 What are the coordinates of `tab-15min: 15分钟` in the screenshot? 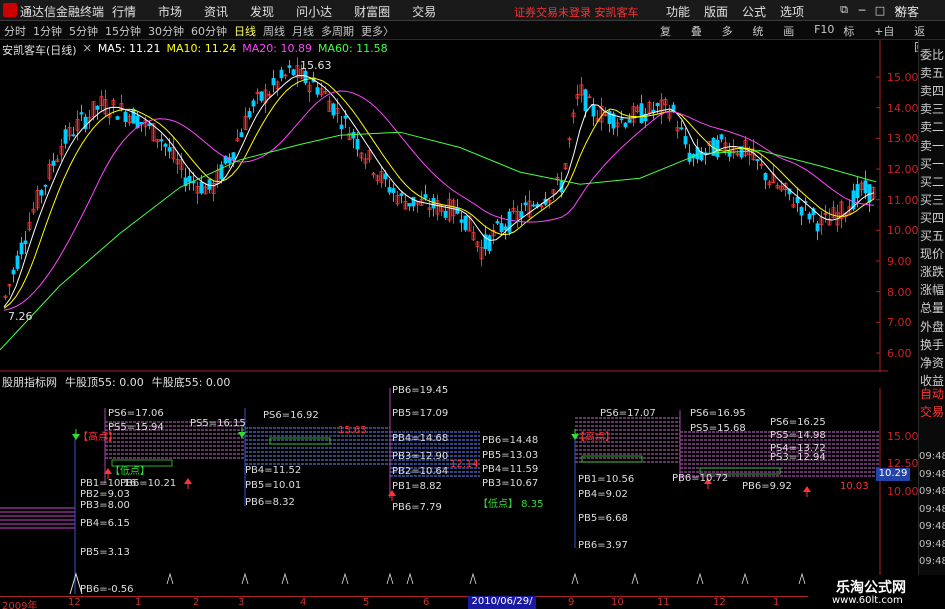 It's located at (123, 31).